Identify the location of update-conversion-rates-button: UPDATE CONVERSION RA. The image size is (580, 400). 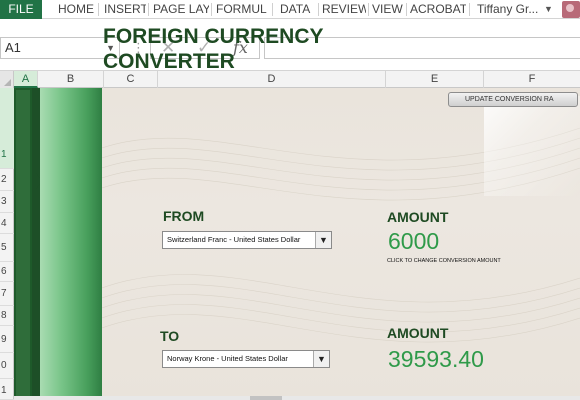
(513, 99).